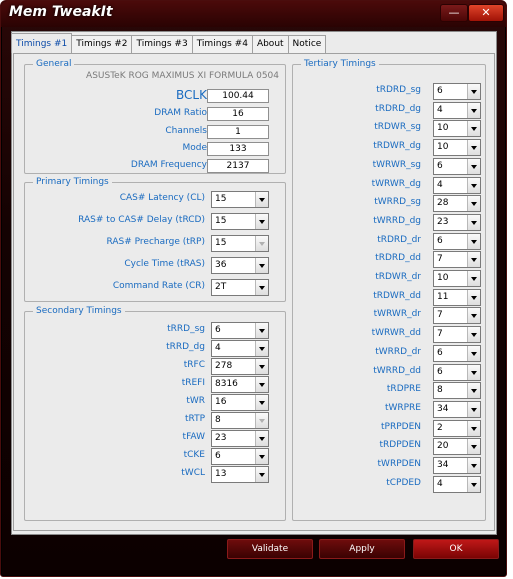 This screenshot has width=513, height=579. What do you see at coordinates (240, 243) in the screenshot?
I see `trp-select: 15` at bounding box center [240, 243].